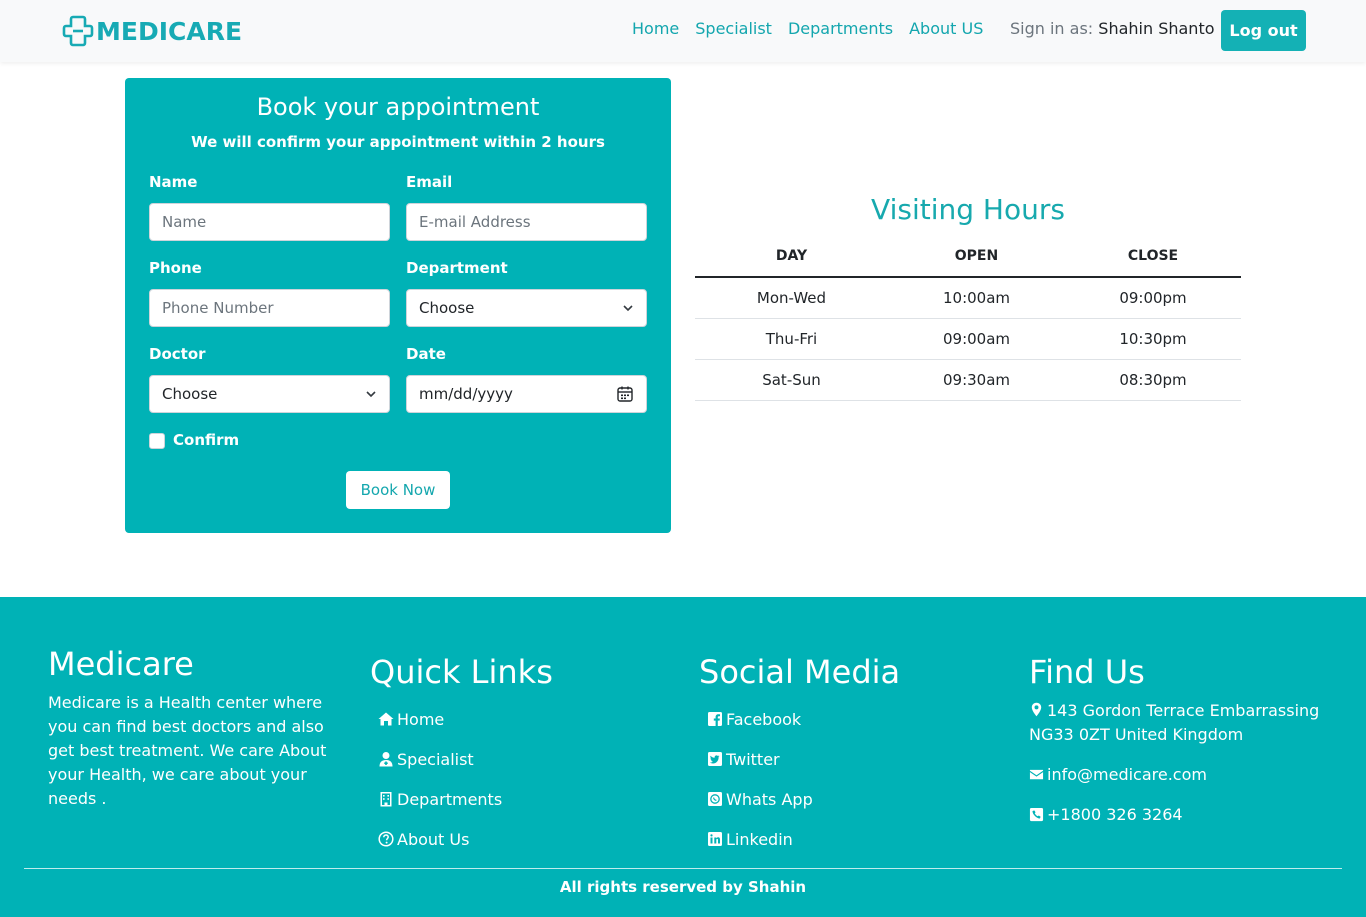 The image size is (1366, 917). Describe the element at coordinates (475, 222) in the screenshot. I see `email-placeholder: E-mail Address` at that location.